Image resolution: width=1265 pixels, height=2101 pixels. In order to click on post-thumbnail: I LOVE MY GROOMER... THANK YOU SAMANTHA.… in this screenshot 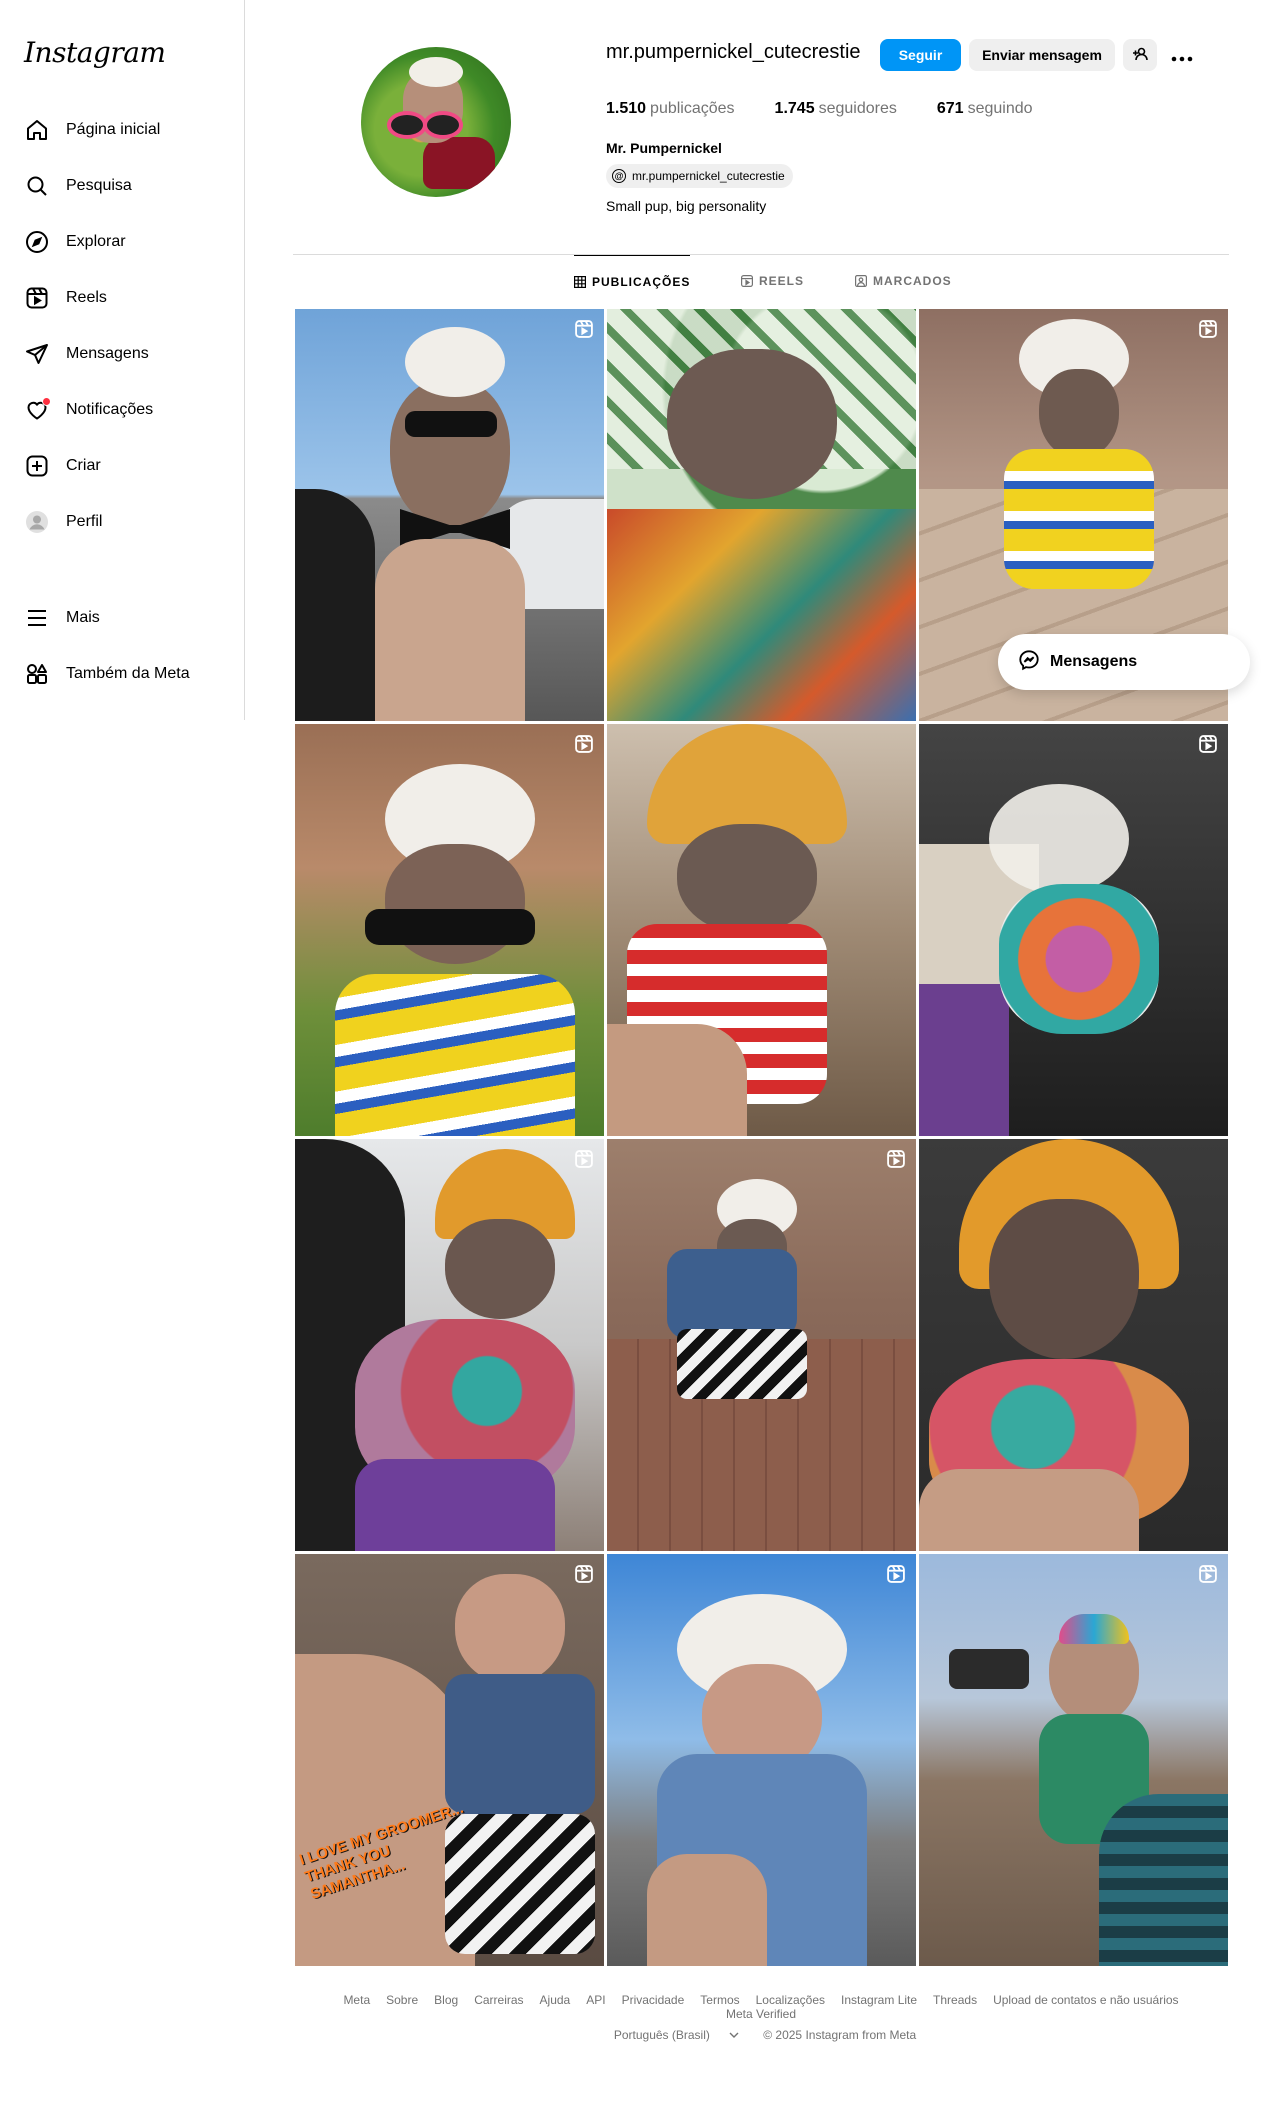, I will do `click(449, 1760)`.